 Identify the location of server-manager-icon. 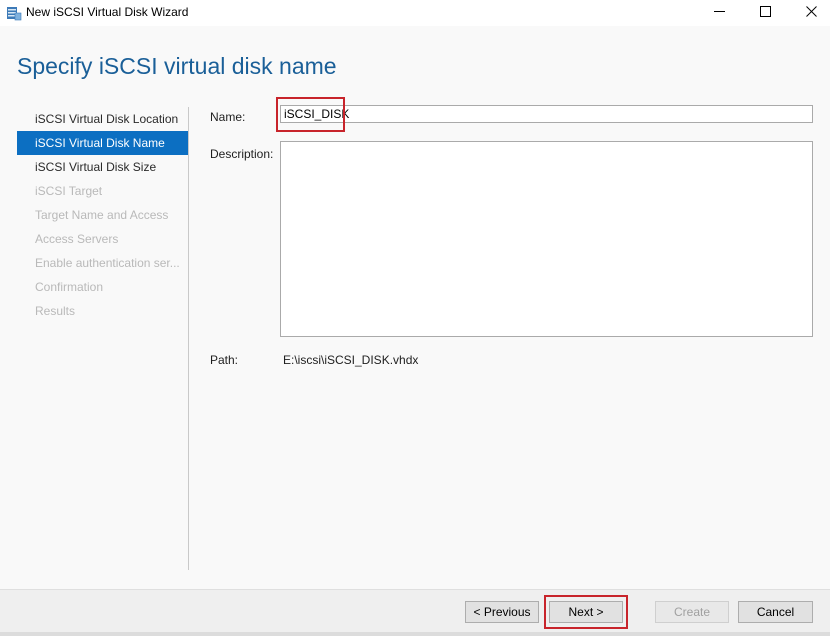
(14, 13).